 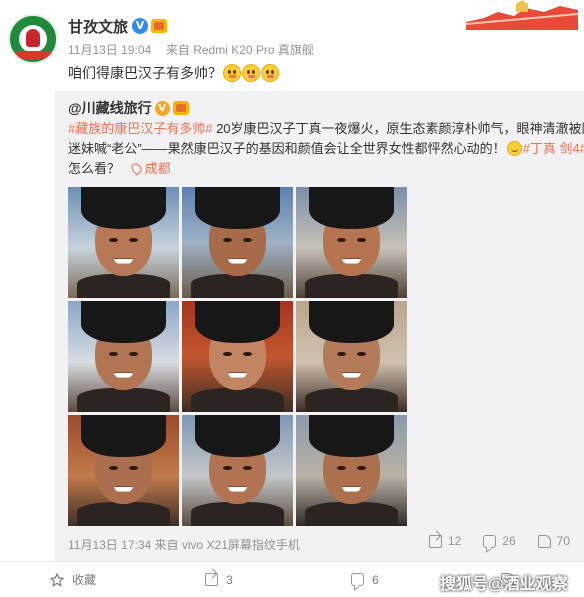 I want to click on repost-meta: 11月13日 17:34 来自 vivo X21屏幕指纹手机, so click(x=184, y=544).